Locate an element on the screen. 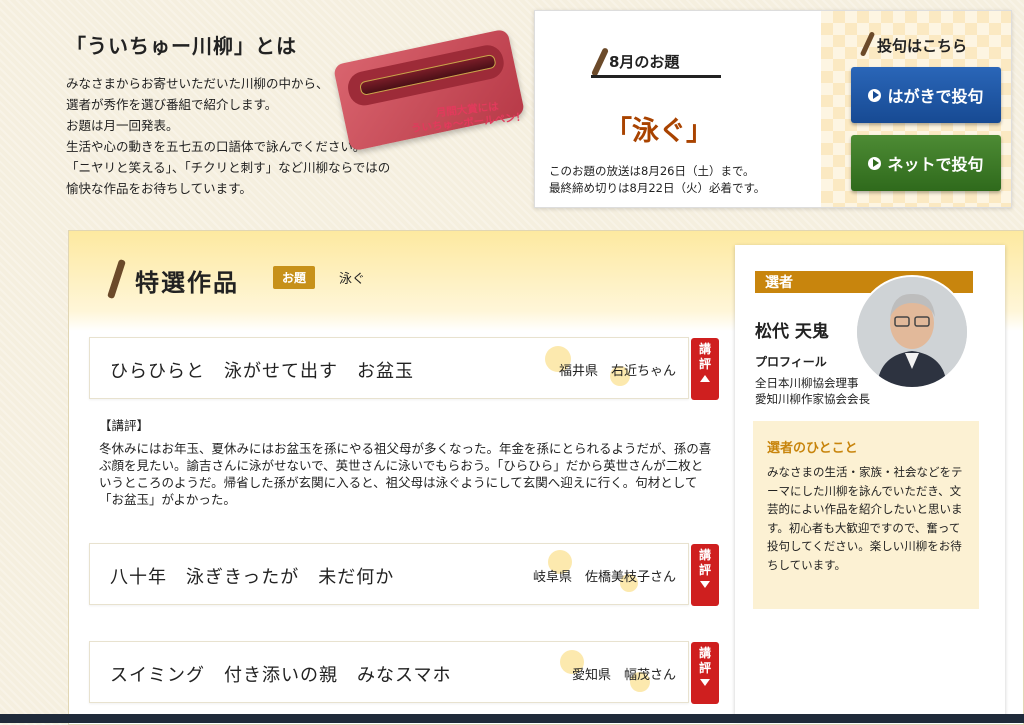  topic-value: 泳ぐ is located at coordinates (352, 279).